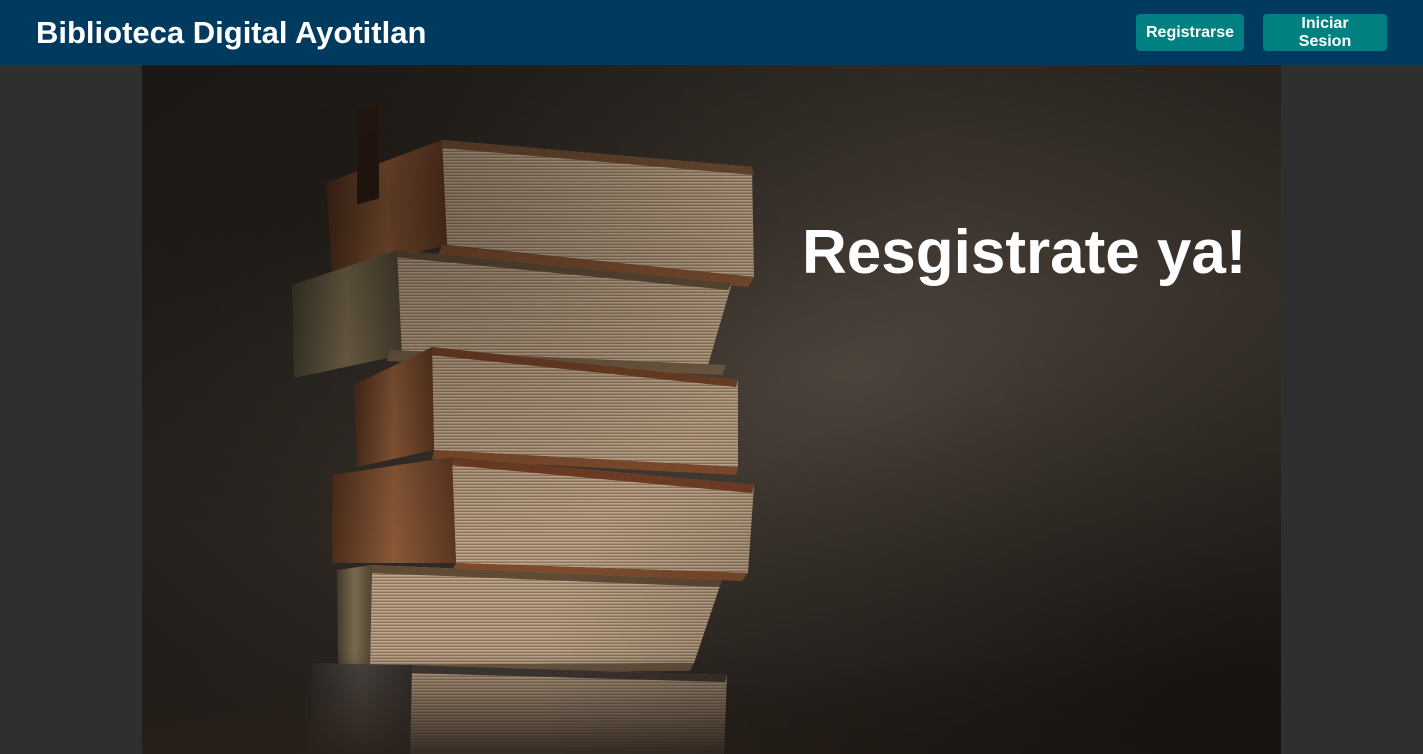  I want to click on nav-actions: Registrarse Iniciar Sesion, so click(1261, 32).